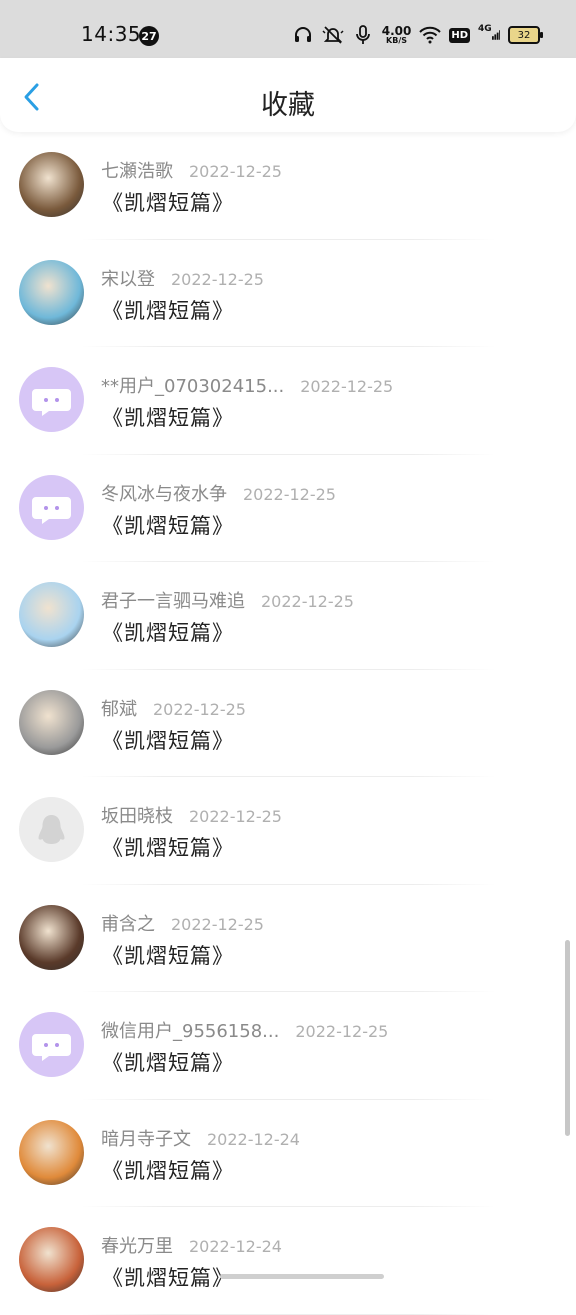 The image size is (576, 1315). I want to click on cellular-signal-icon: 4G, so click(489, 35).